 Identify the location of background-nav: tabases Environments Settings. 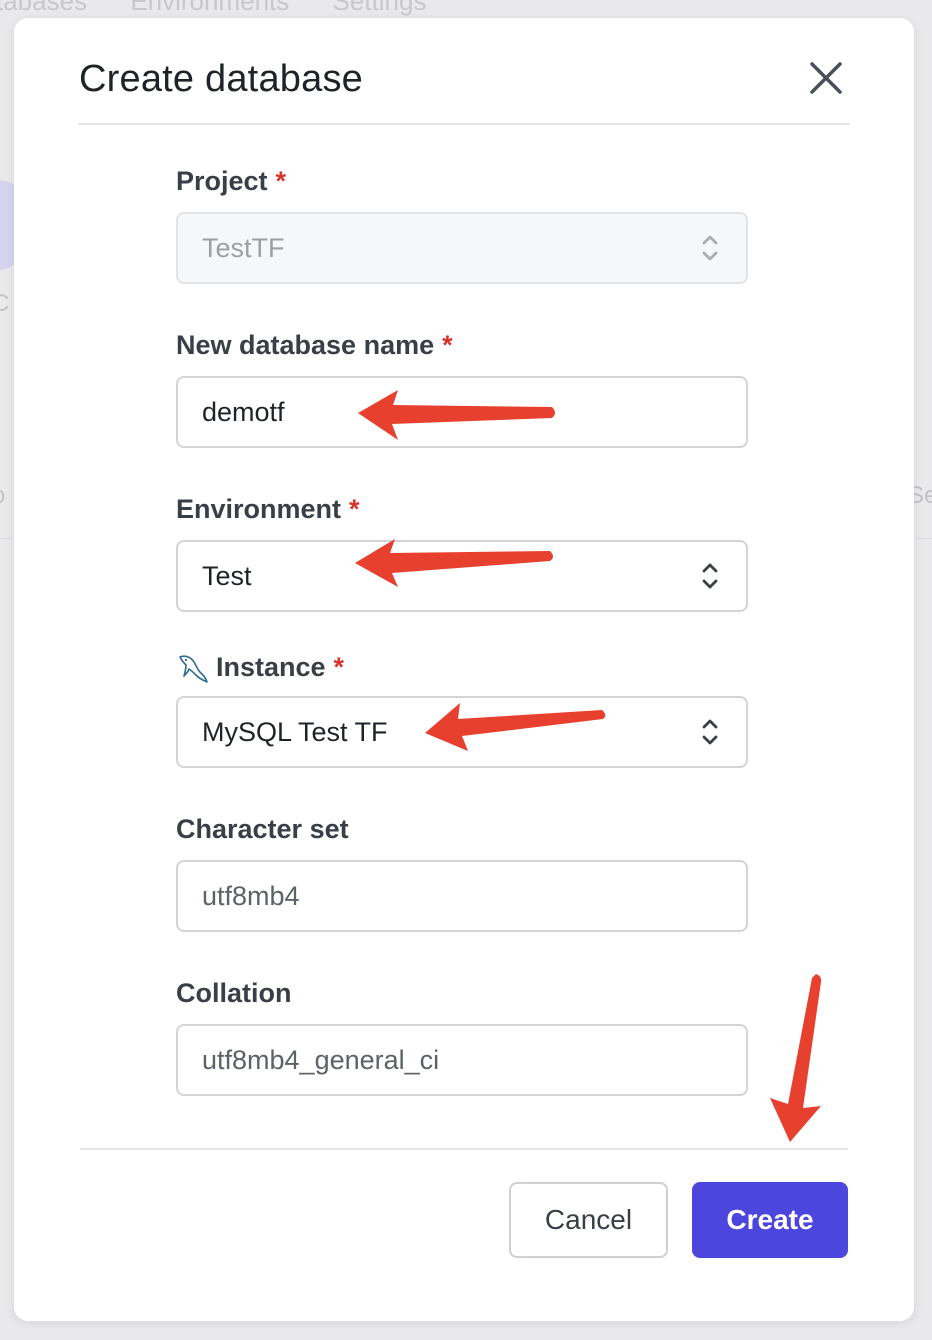
(278, 8).